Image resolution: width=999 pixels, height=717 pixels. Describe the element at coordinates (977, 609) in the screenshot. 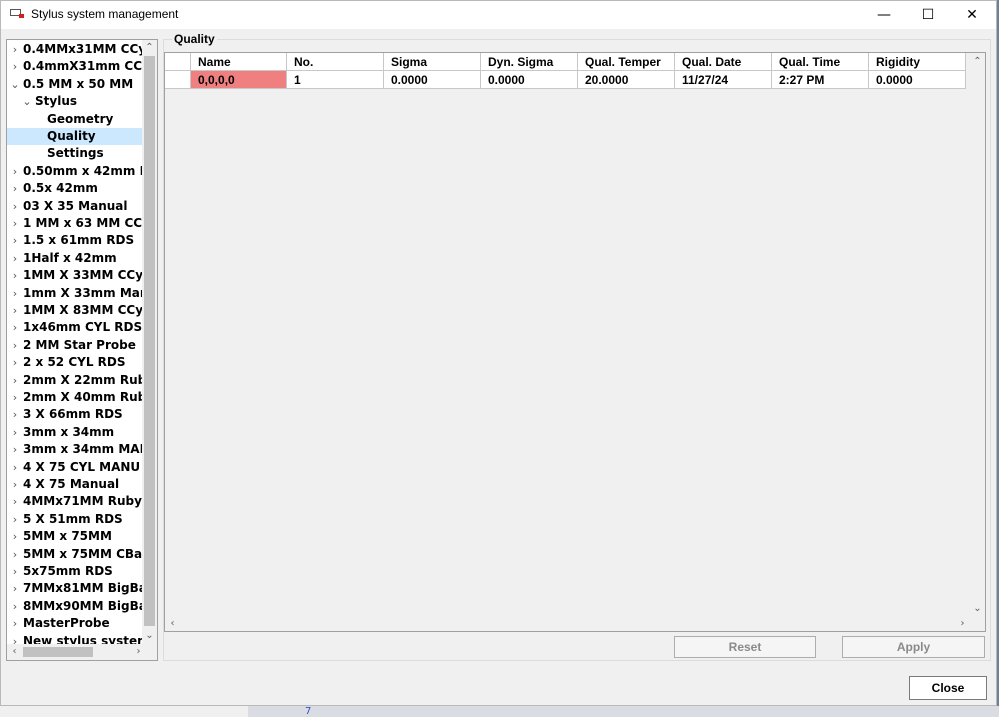

I see `grid-scroll-down-icon: ⌄` at that location.